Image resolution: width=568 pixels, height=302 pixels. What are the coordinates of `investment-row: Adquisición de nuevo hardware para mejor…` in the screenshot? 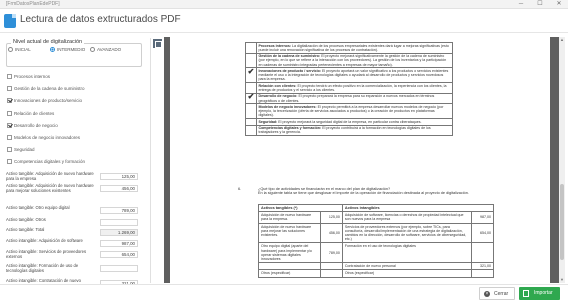 It's located at (376, 233).